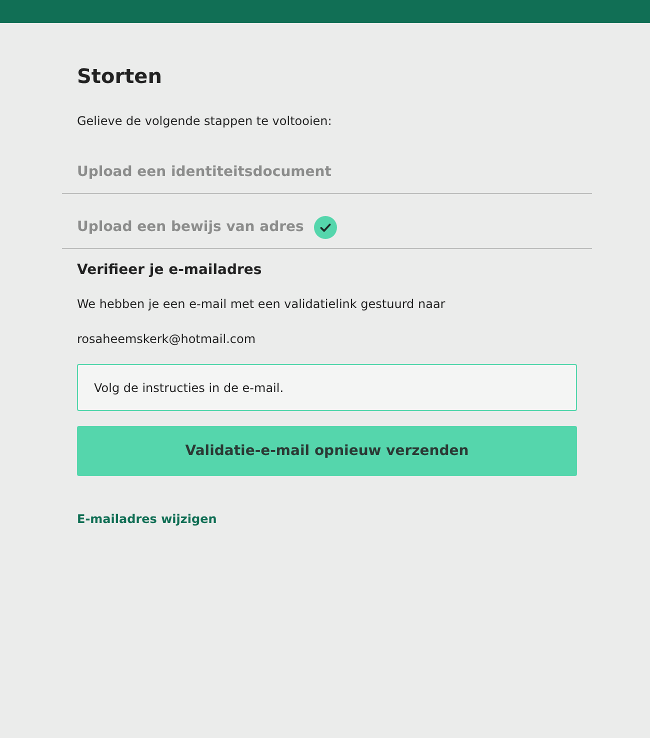  I want to click on change-email-link: E-mailadres wijzigen, so click(147, 519).